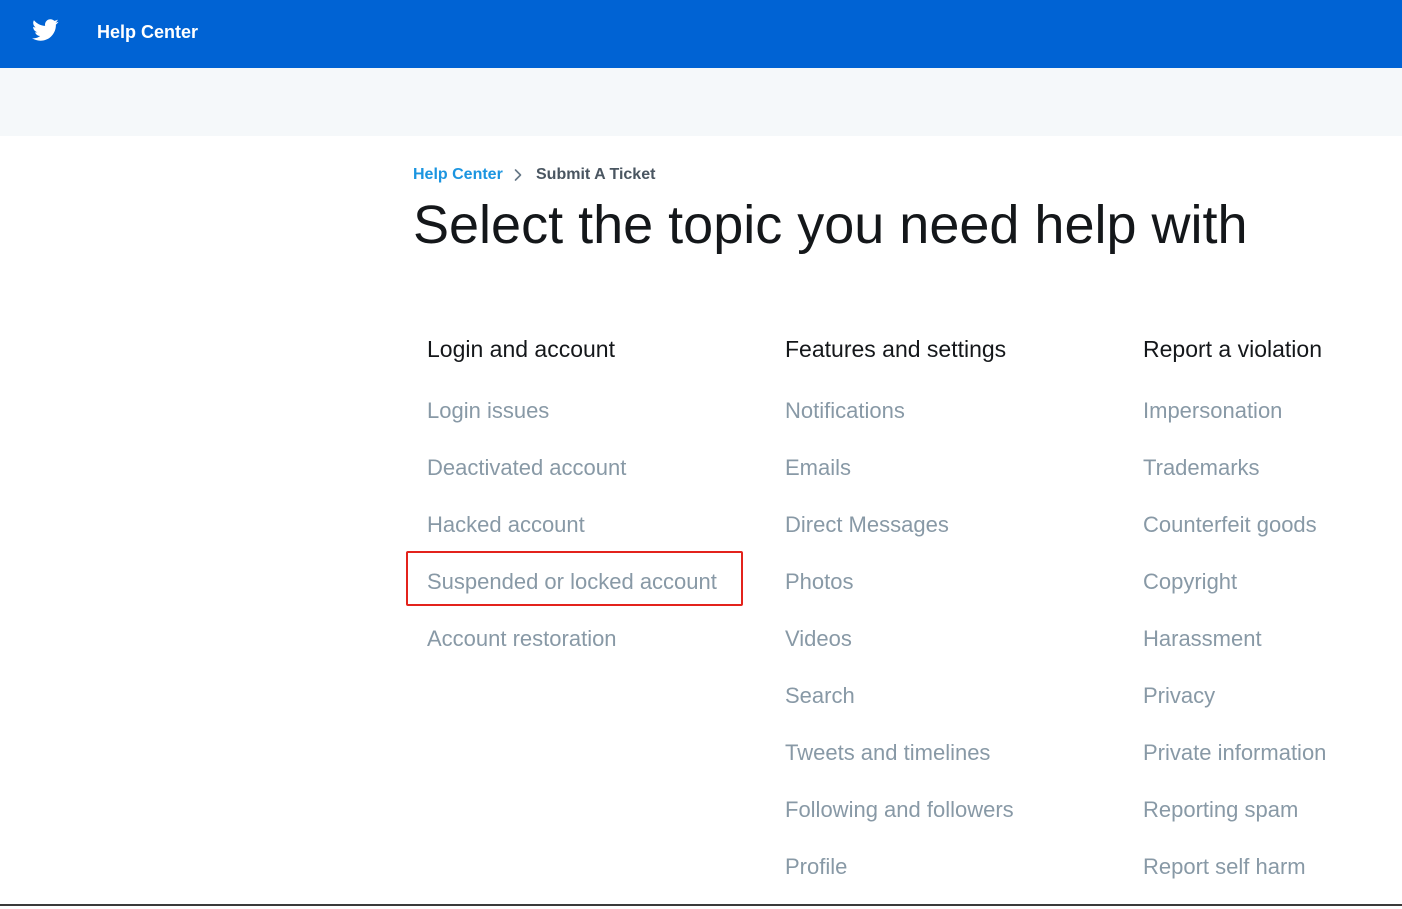 This screenshot has width=1402, height=909. I want to click on list-item: Search, so click(955, 709).